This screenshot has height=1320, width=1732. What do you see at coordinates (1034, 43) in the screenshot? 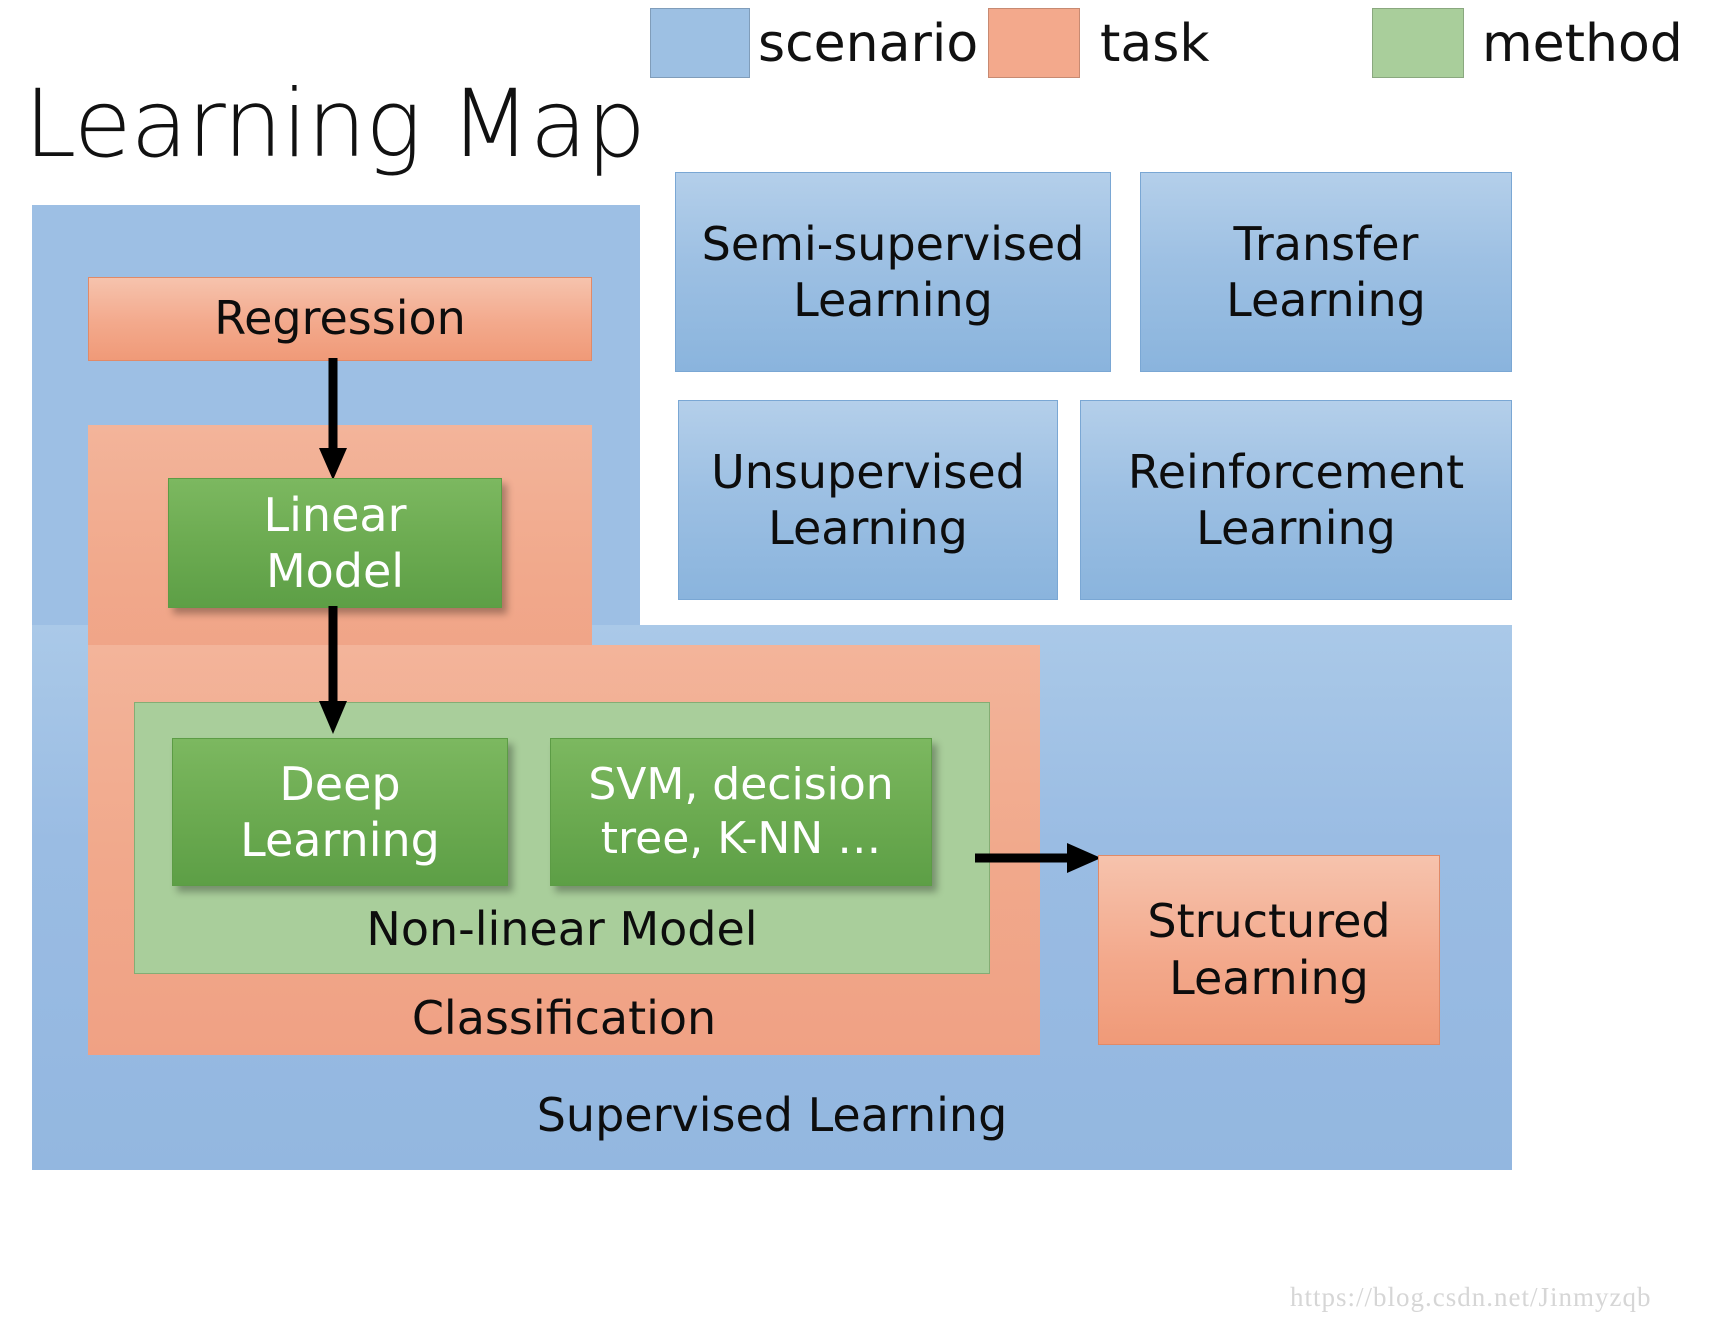
I see `legend-swatch-task` at bounding box center [1034, 43].